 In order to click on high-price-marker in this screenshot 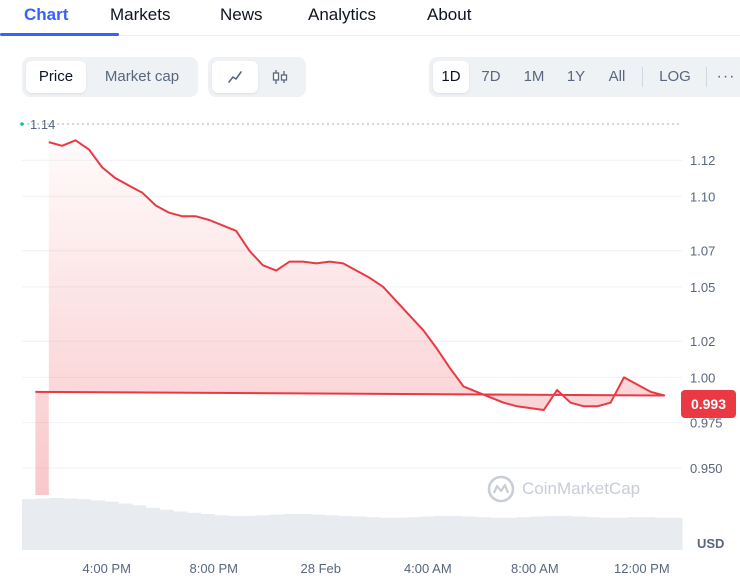, I will do `click(22, 124)`.